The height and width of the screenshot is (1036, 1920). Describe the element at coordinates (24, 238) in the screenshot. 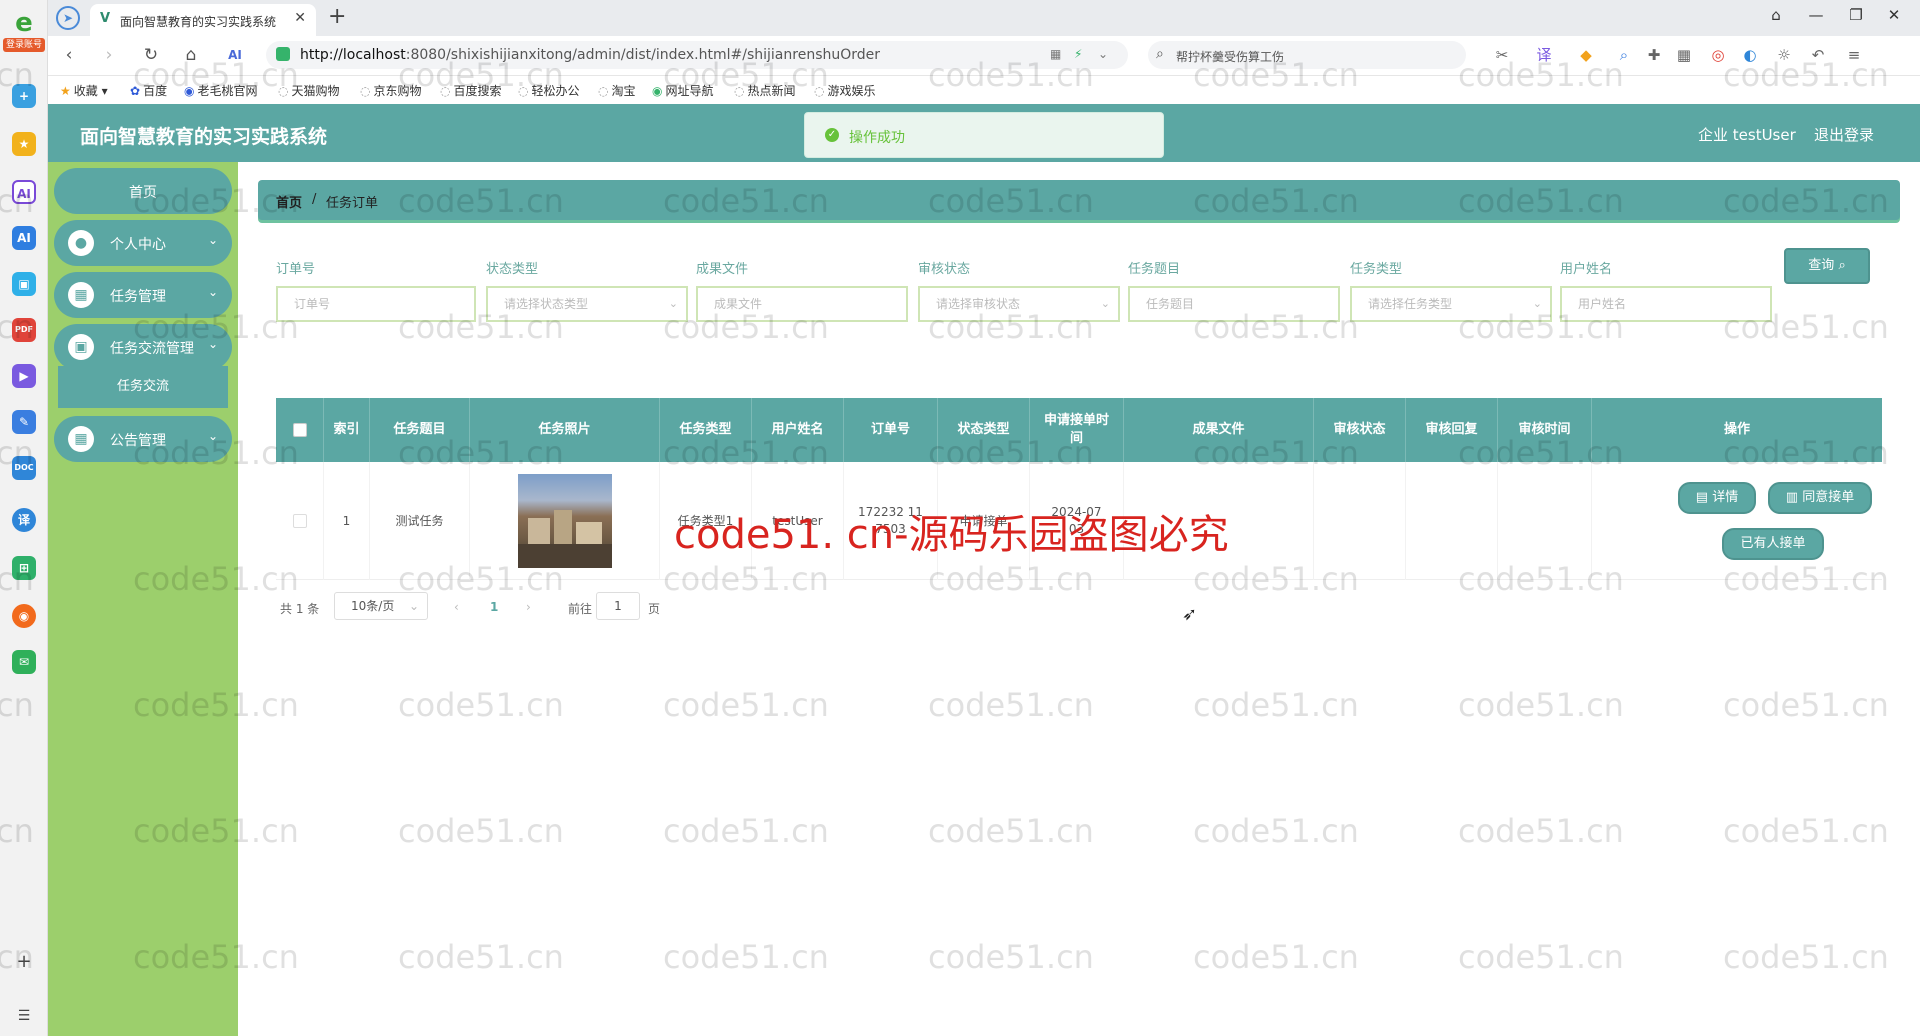

I see `ai-assistant-icon: AI` at that location.